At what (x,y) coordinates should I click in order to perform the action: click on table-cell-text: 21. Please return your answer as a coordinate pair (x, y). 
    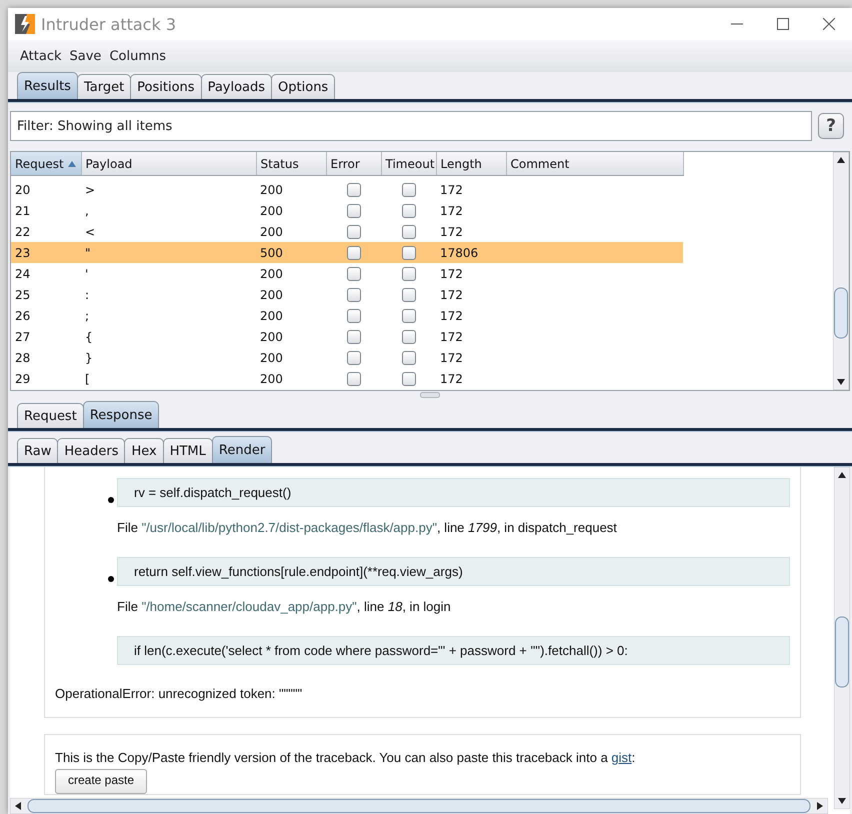
    Looking at the image, I should click on (23, 211).